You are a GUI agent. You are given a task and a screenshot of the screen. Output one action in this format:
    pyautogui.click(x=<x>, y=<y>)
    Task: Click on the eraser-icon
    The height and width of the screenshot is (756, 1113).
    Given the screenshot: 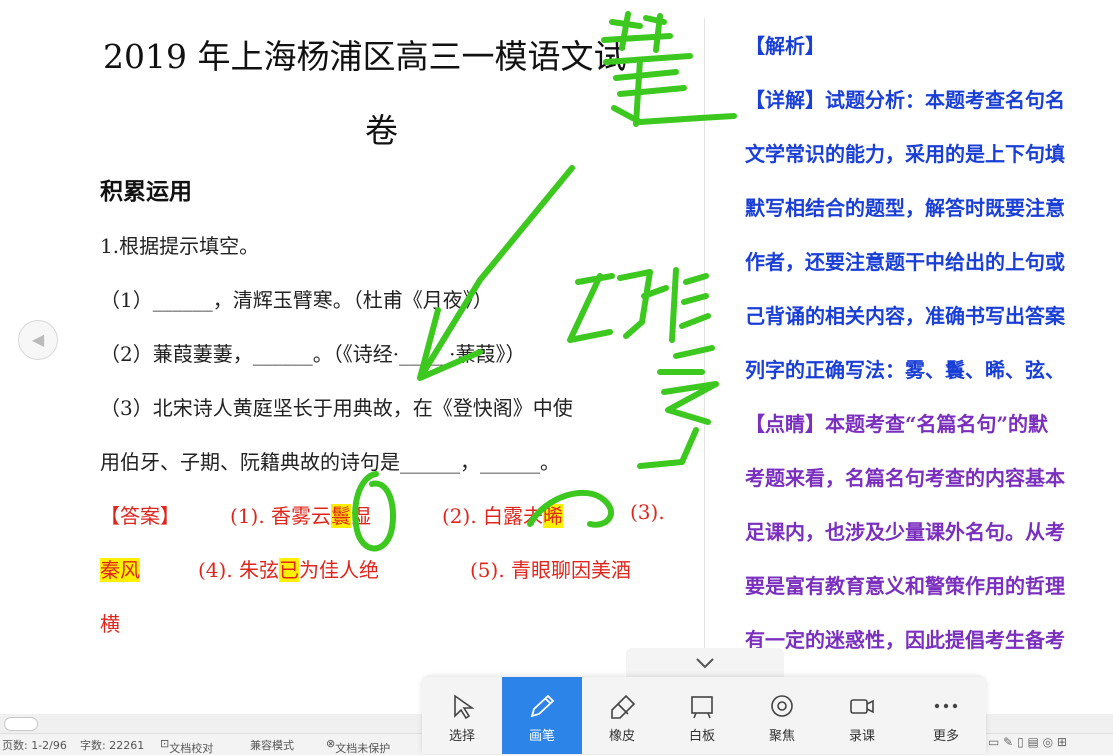 What is the action you would take?
    pyautogui.click(x=623, y=706)
    